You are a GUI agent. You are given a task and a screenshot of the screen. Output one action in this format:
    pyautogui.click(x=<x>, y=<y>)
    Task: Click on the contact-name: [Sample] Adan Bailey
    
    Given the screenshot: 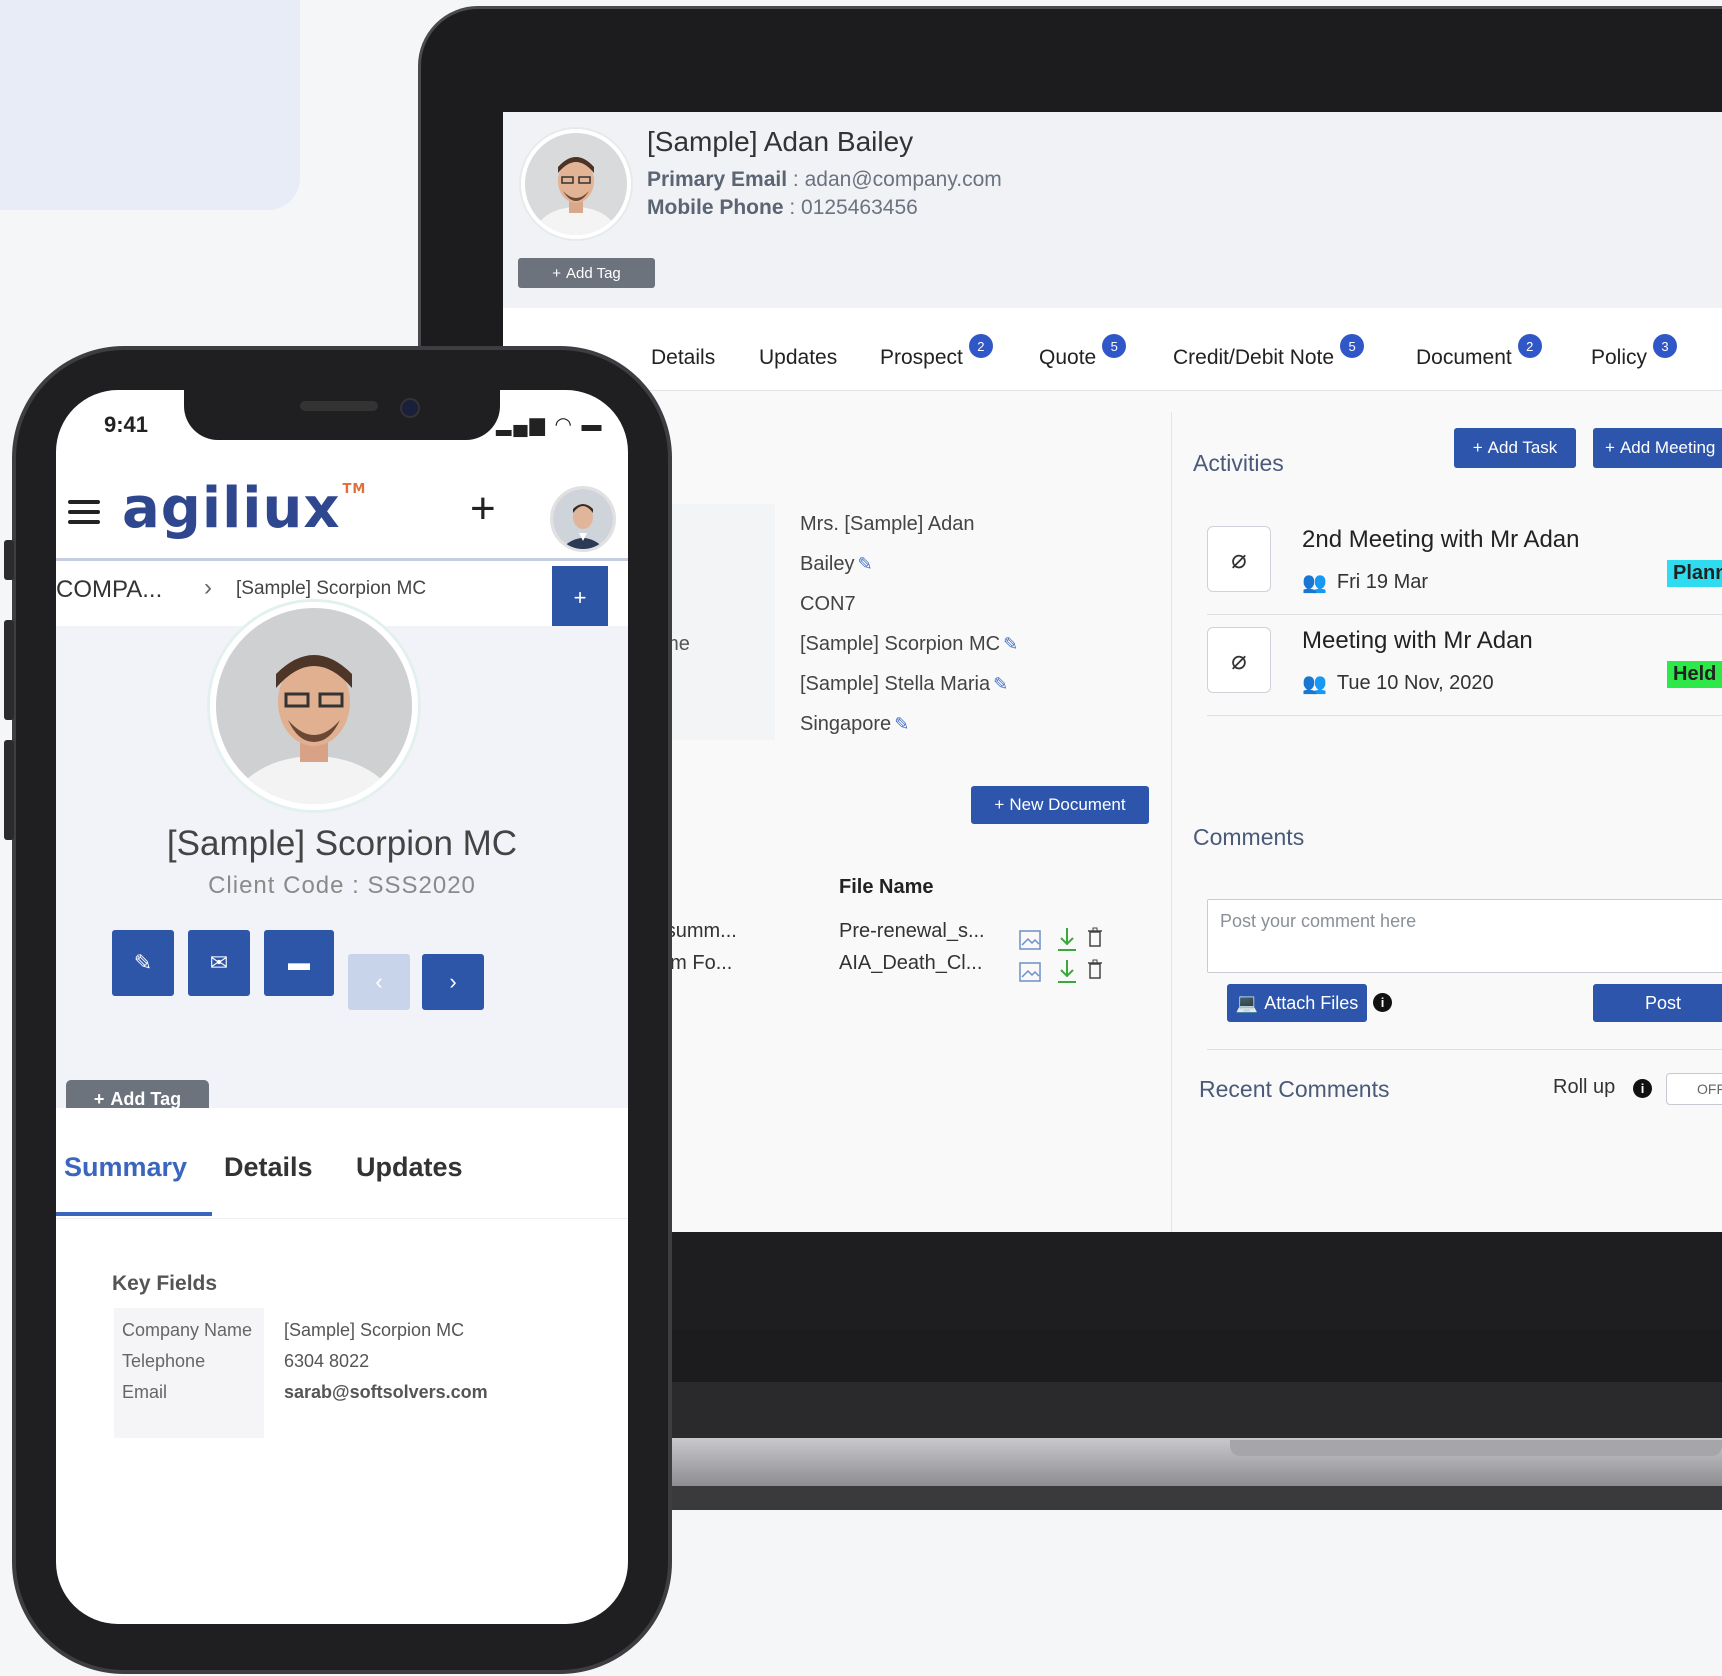 What is the action you would take?
    pyautogui.click(x=780, y=141)
    